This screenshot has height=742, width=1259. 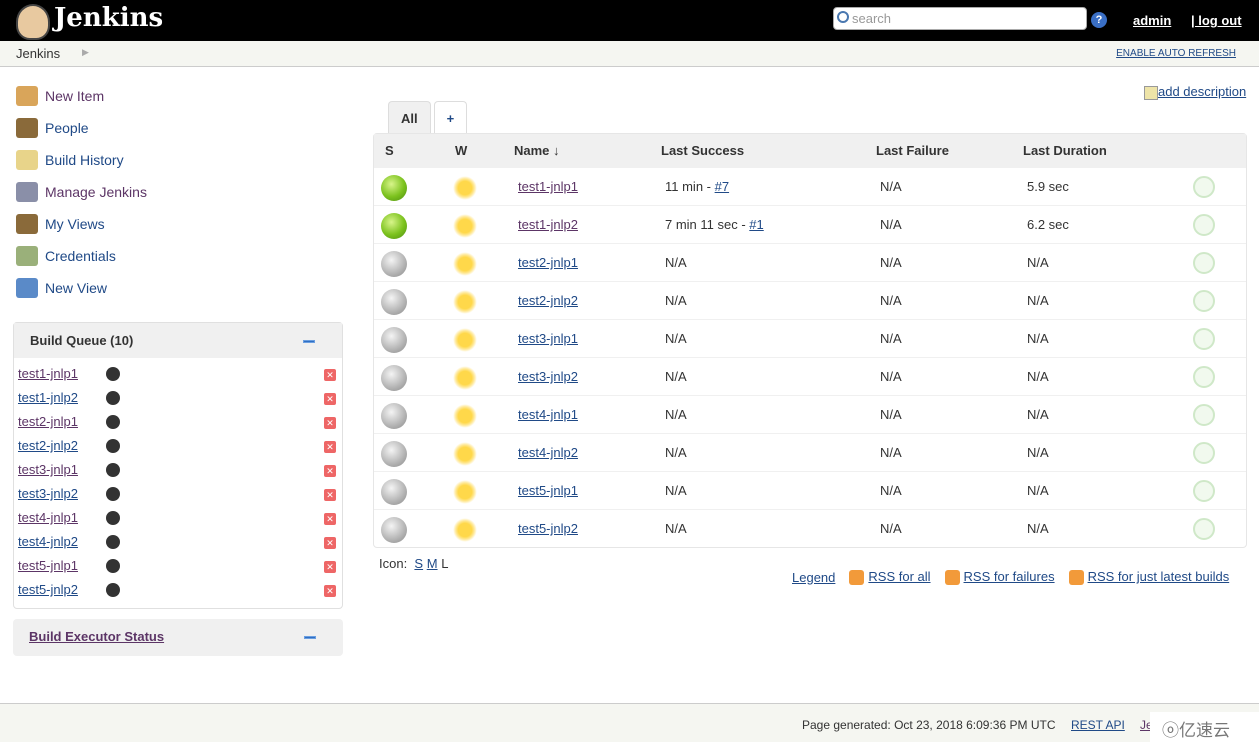 What do you see at coordinates (48, 589) in the screenshot?
I see `queue-item-link: test5-jnlp2` at bounding box center [48, 589].